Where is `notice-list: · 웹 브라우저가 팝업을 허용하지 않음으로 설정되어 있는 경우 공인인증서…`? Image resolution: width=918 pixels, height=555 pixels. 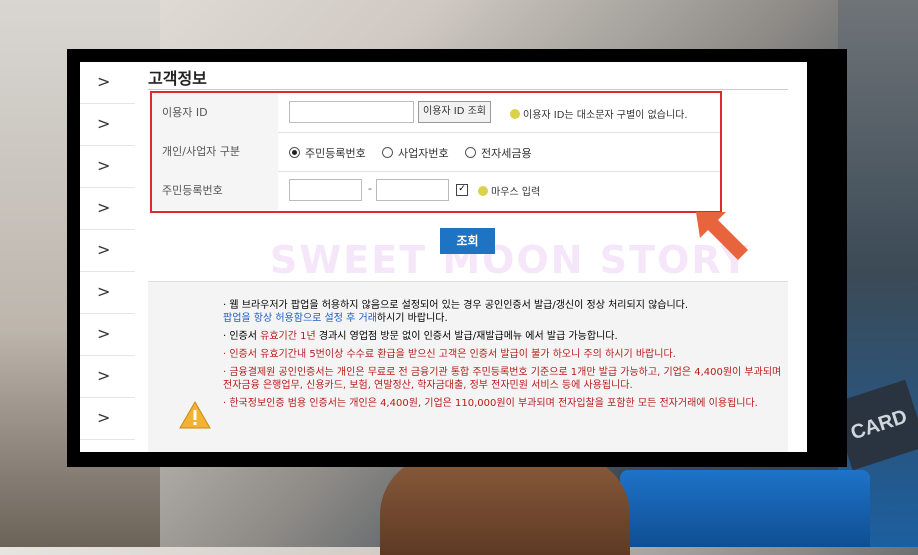
notice-list: · 웹 브라우저가 팝업을 허용하지 않음으로 설정되어 있는 경우 공인인증서… is located at coordinates (503, 357).